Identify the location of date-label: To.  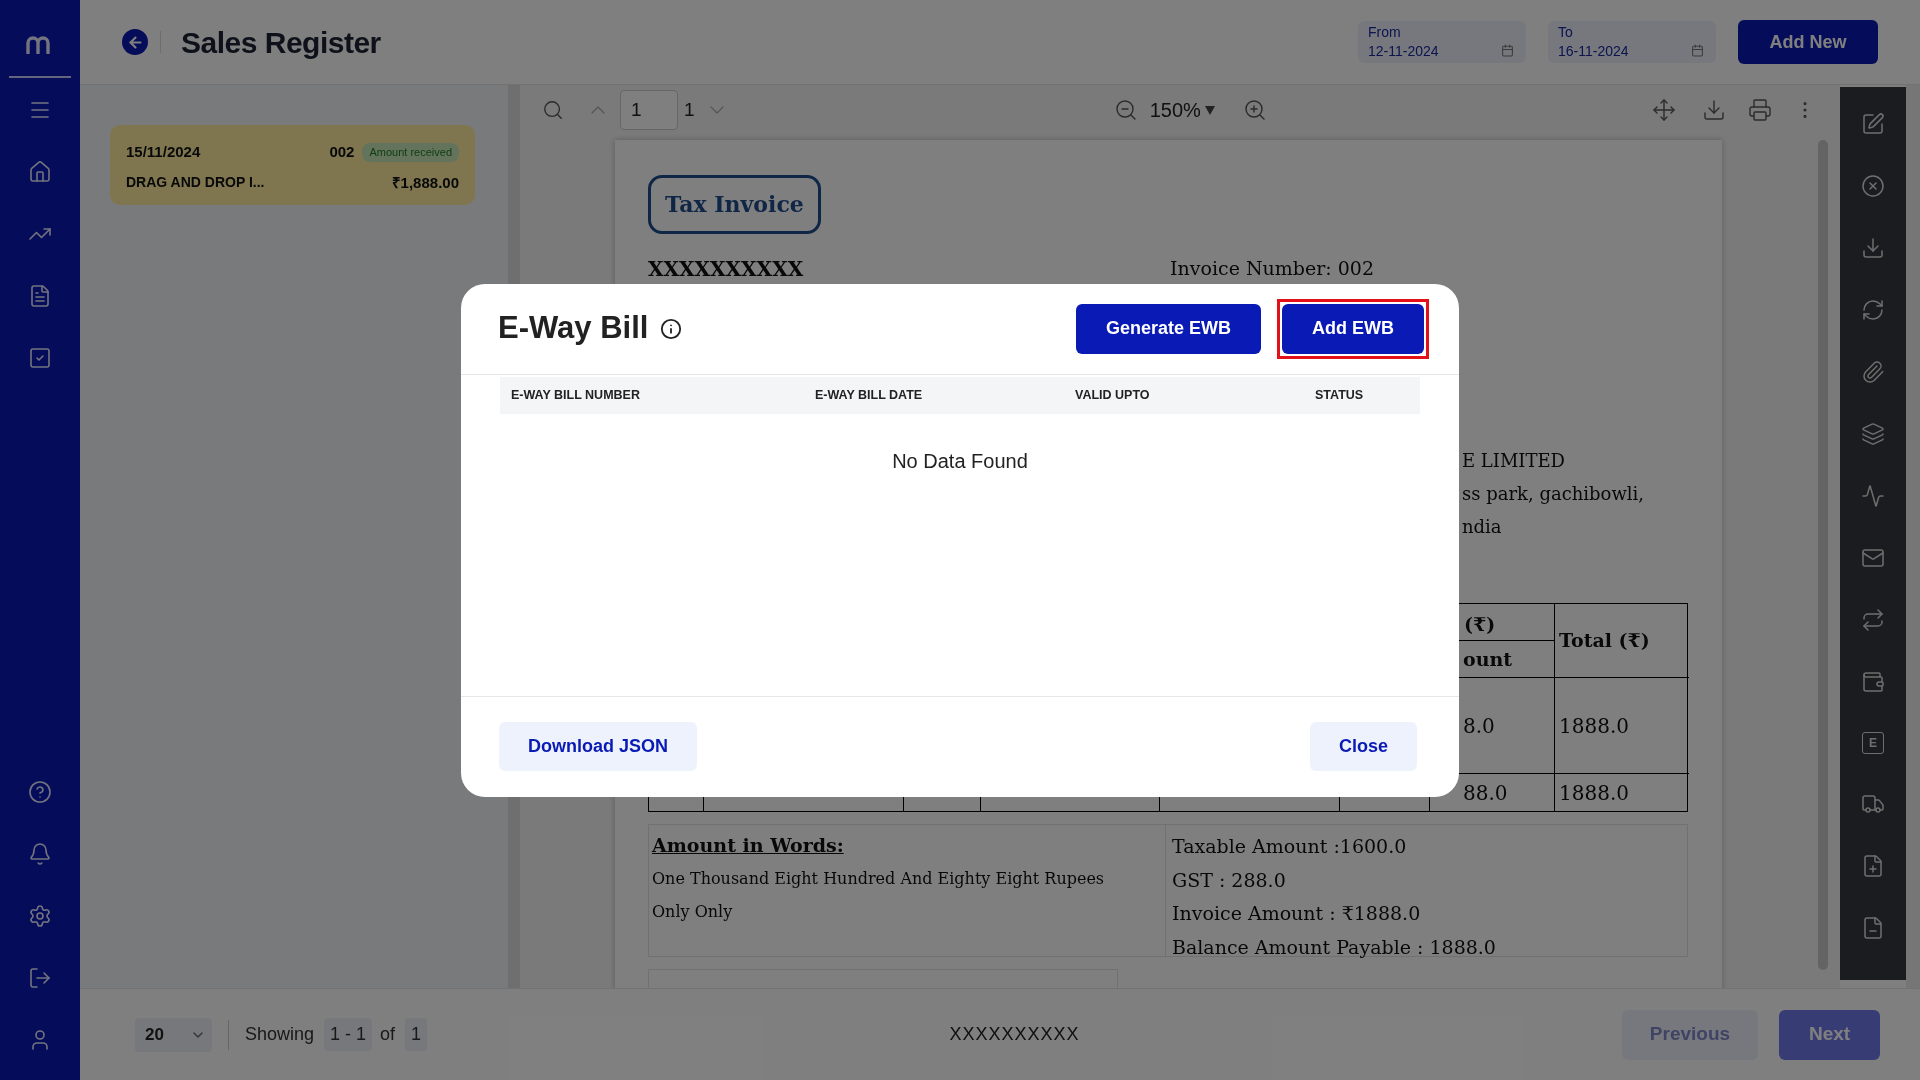
(1565, 32).